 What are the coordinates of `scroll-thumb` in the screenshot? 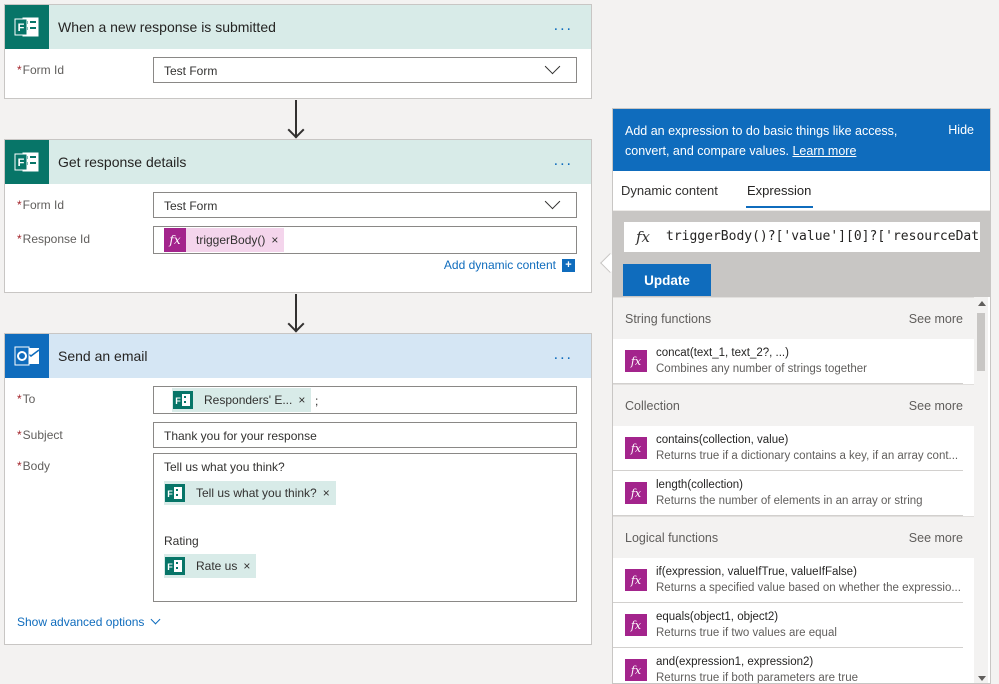 It's located at (981, 342).